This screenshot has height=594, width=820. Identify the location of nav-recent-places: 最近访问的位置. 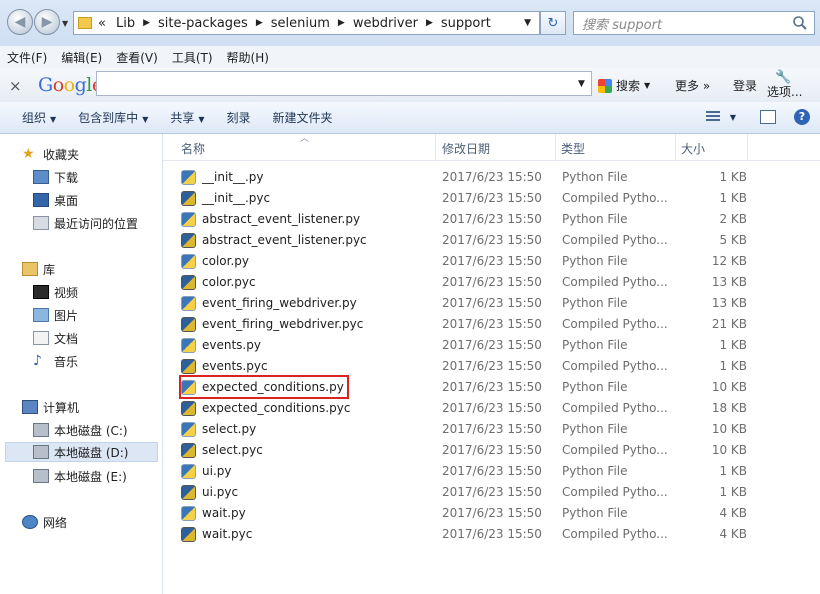
(85, 223).